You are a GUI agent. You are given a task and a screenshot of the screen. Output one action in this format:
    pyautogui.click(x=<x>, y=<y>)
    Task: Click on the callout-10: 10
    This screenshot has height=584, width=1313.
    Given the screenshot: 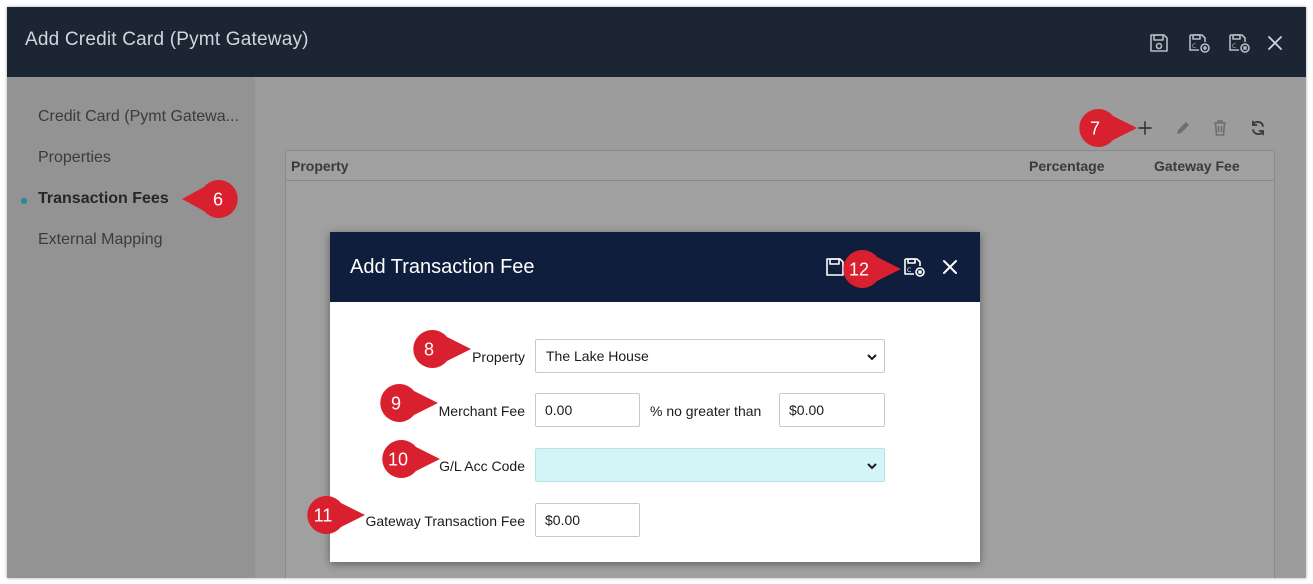 What is the action you would take?
    pyautogui.click(x=406, y=459)
    